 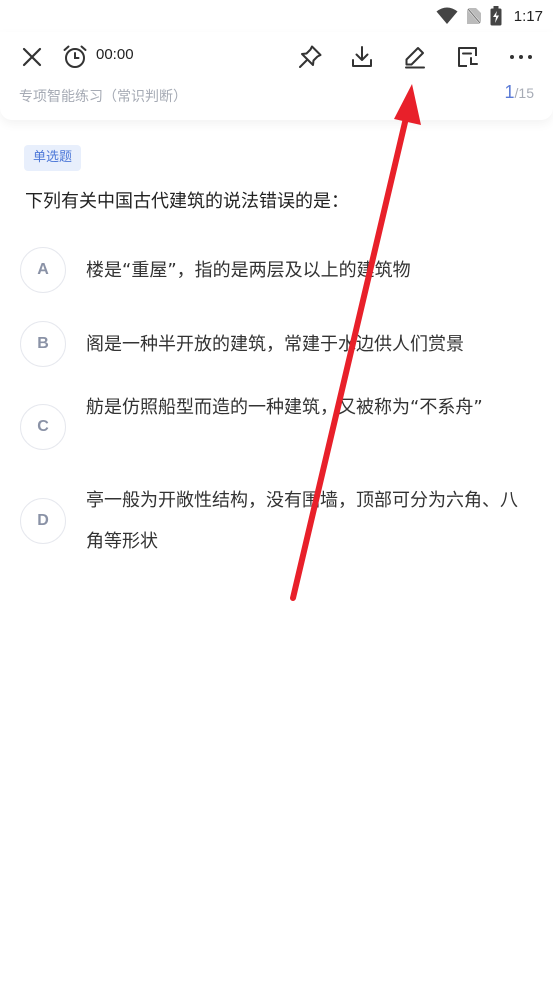 I want to click on timer-button, so click(x=75, y=57).